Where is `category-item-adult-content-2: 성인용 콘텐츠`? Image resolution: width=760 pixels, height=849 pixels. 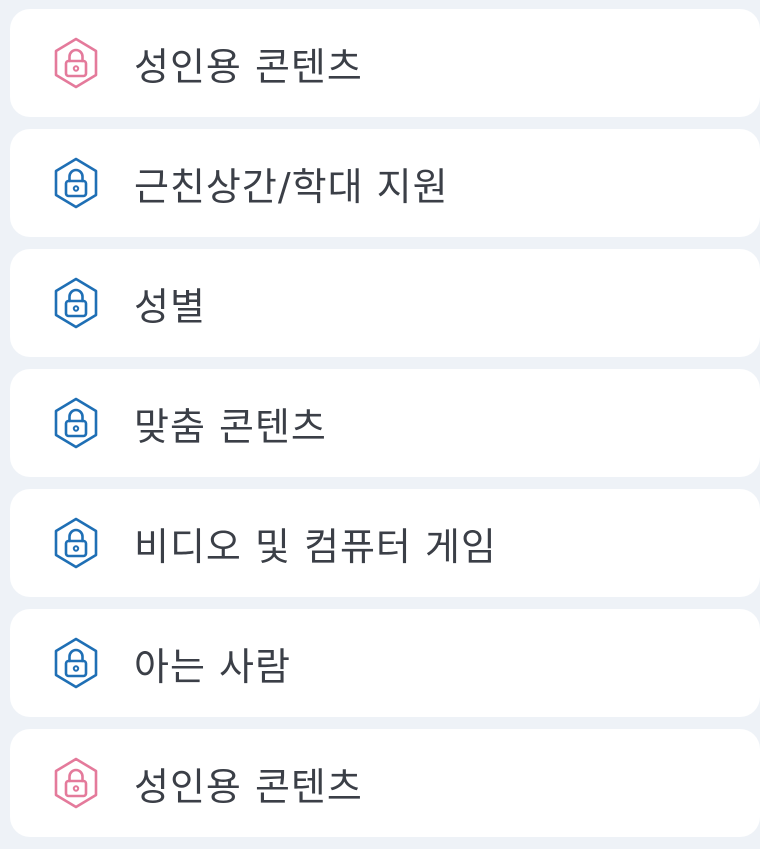
category-item-adult-content-2: 성인용 콘텐츠 is located at coordinates (385, 783).